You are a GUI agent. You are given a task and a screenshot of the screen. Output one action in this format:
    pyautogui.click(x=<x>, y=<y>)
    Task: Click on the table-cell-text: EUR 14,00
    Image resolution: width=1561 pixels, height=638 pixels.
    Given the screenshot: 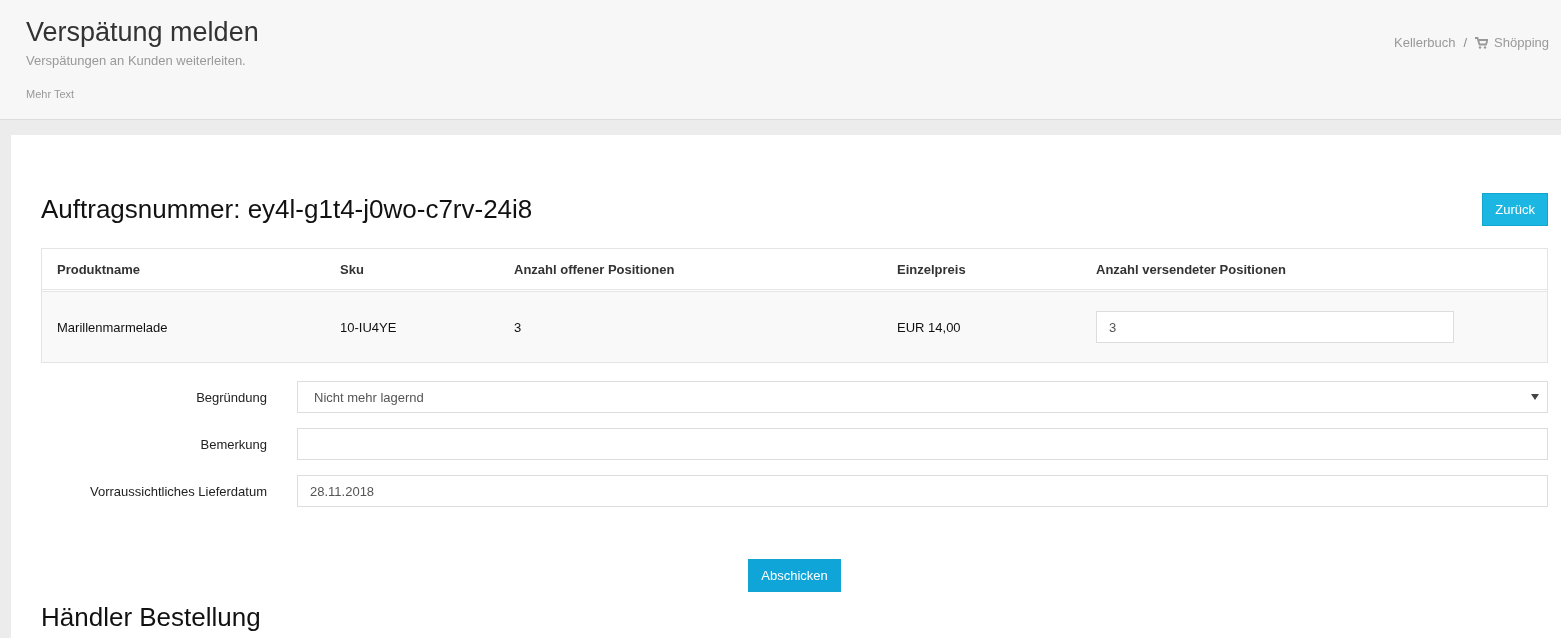 What is the action you would take?
    pyautogui.click(x=929, y=327)
    